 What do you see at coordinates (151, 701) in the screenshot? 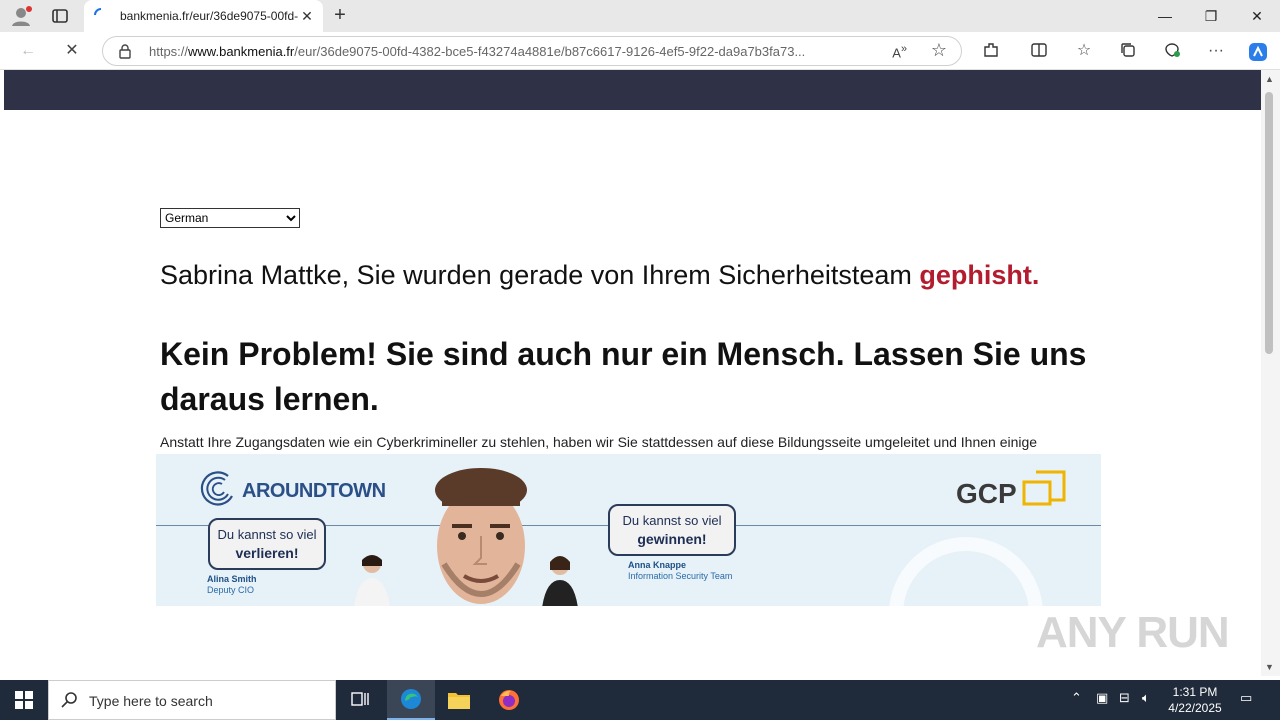
I see `search-placeholder: Type here to search` at bounding box center [151, 701].